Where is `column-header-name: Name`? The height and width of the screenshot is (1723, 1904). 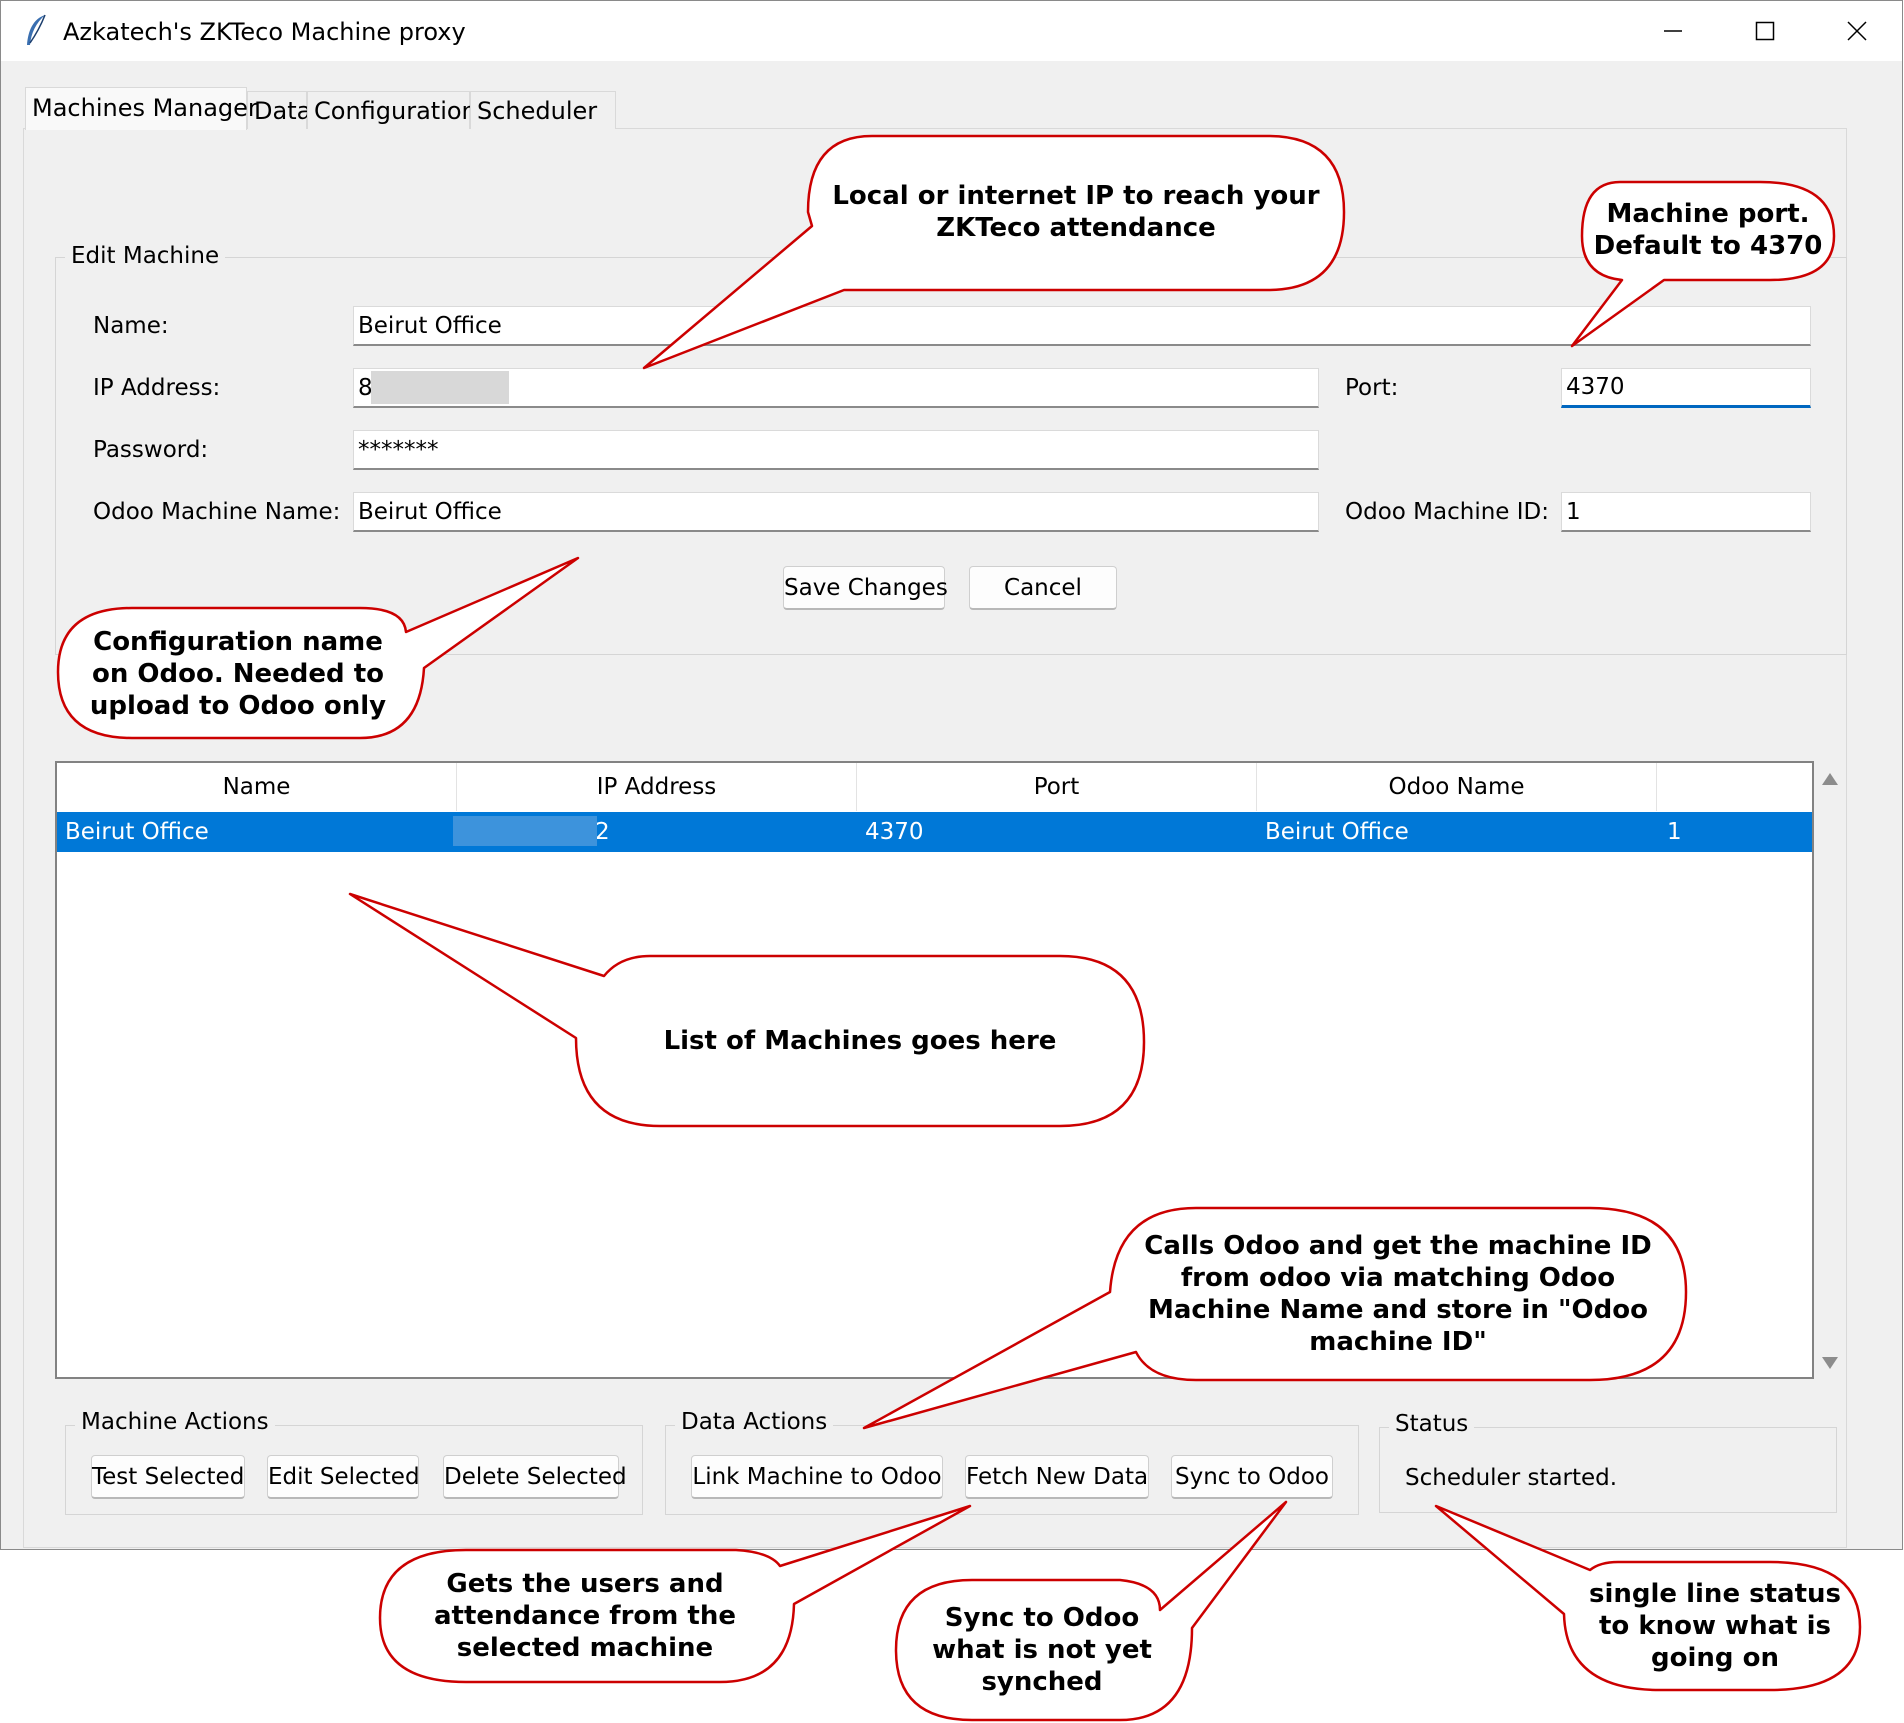
column-header-name: Name is located at coordinates (257, 787).